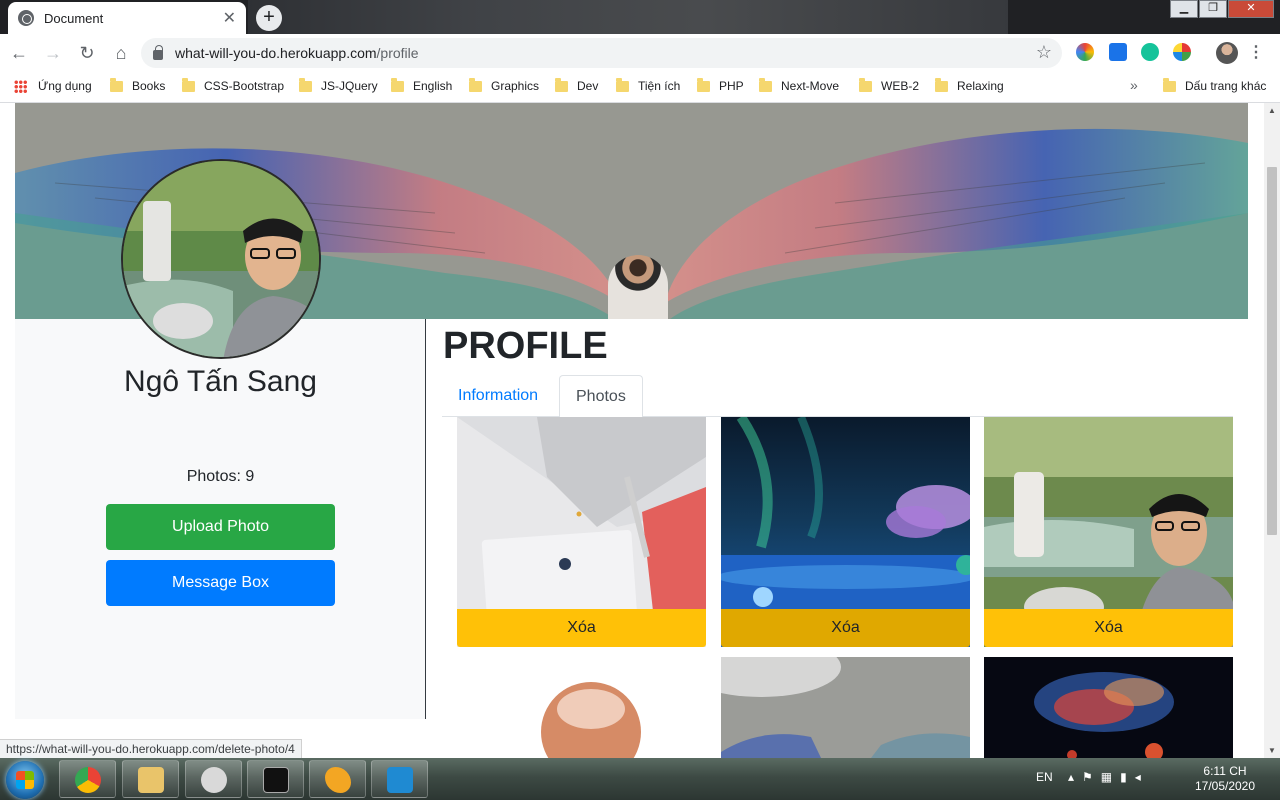 This screenshot has height=800, width=1280. I want to click on home-icon: ⌂, so click(121, 53).